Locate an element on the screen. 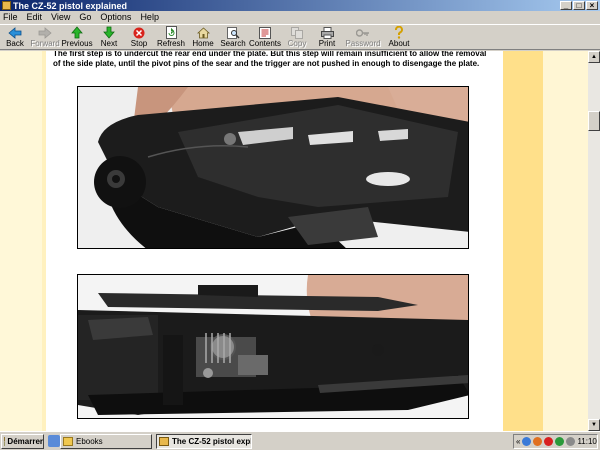  home-label: Home is located at coordinates (203, 43).